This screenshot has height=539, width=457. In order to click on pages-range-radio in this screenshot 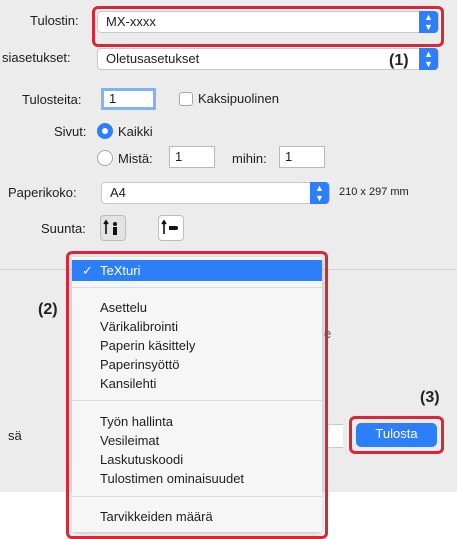, I will do `click(105, 158)`.